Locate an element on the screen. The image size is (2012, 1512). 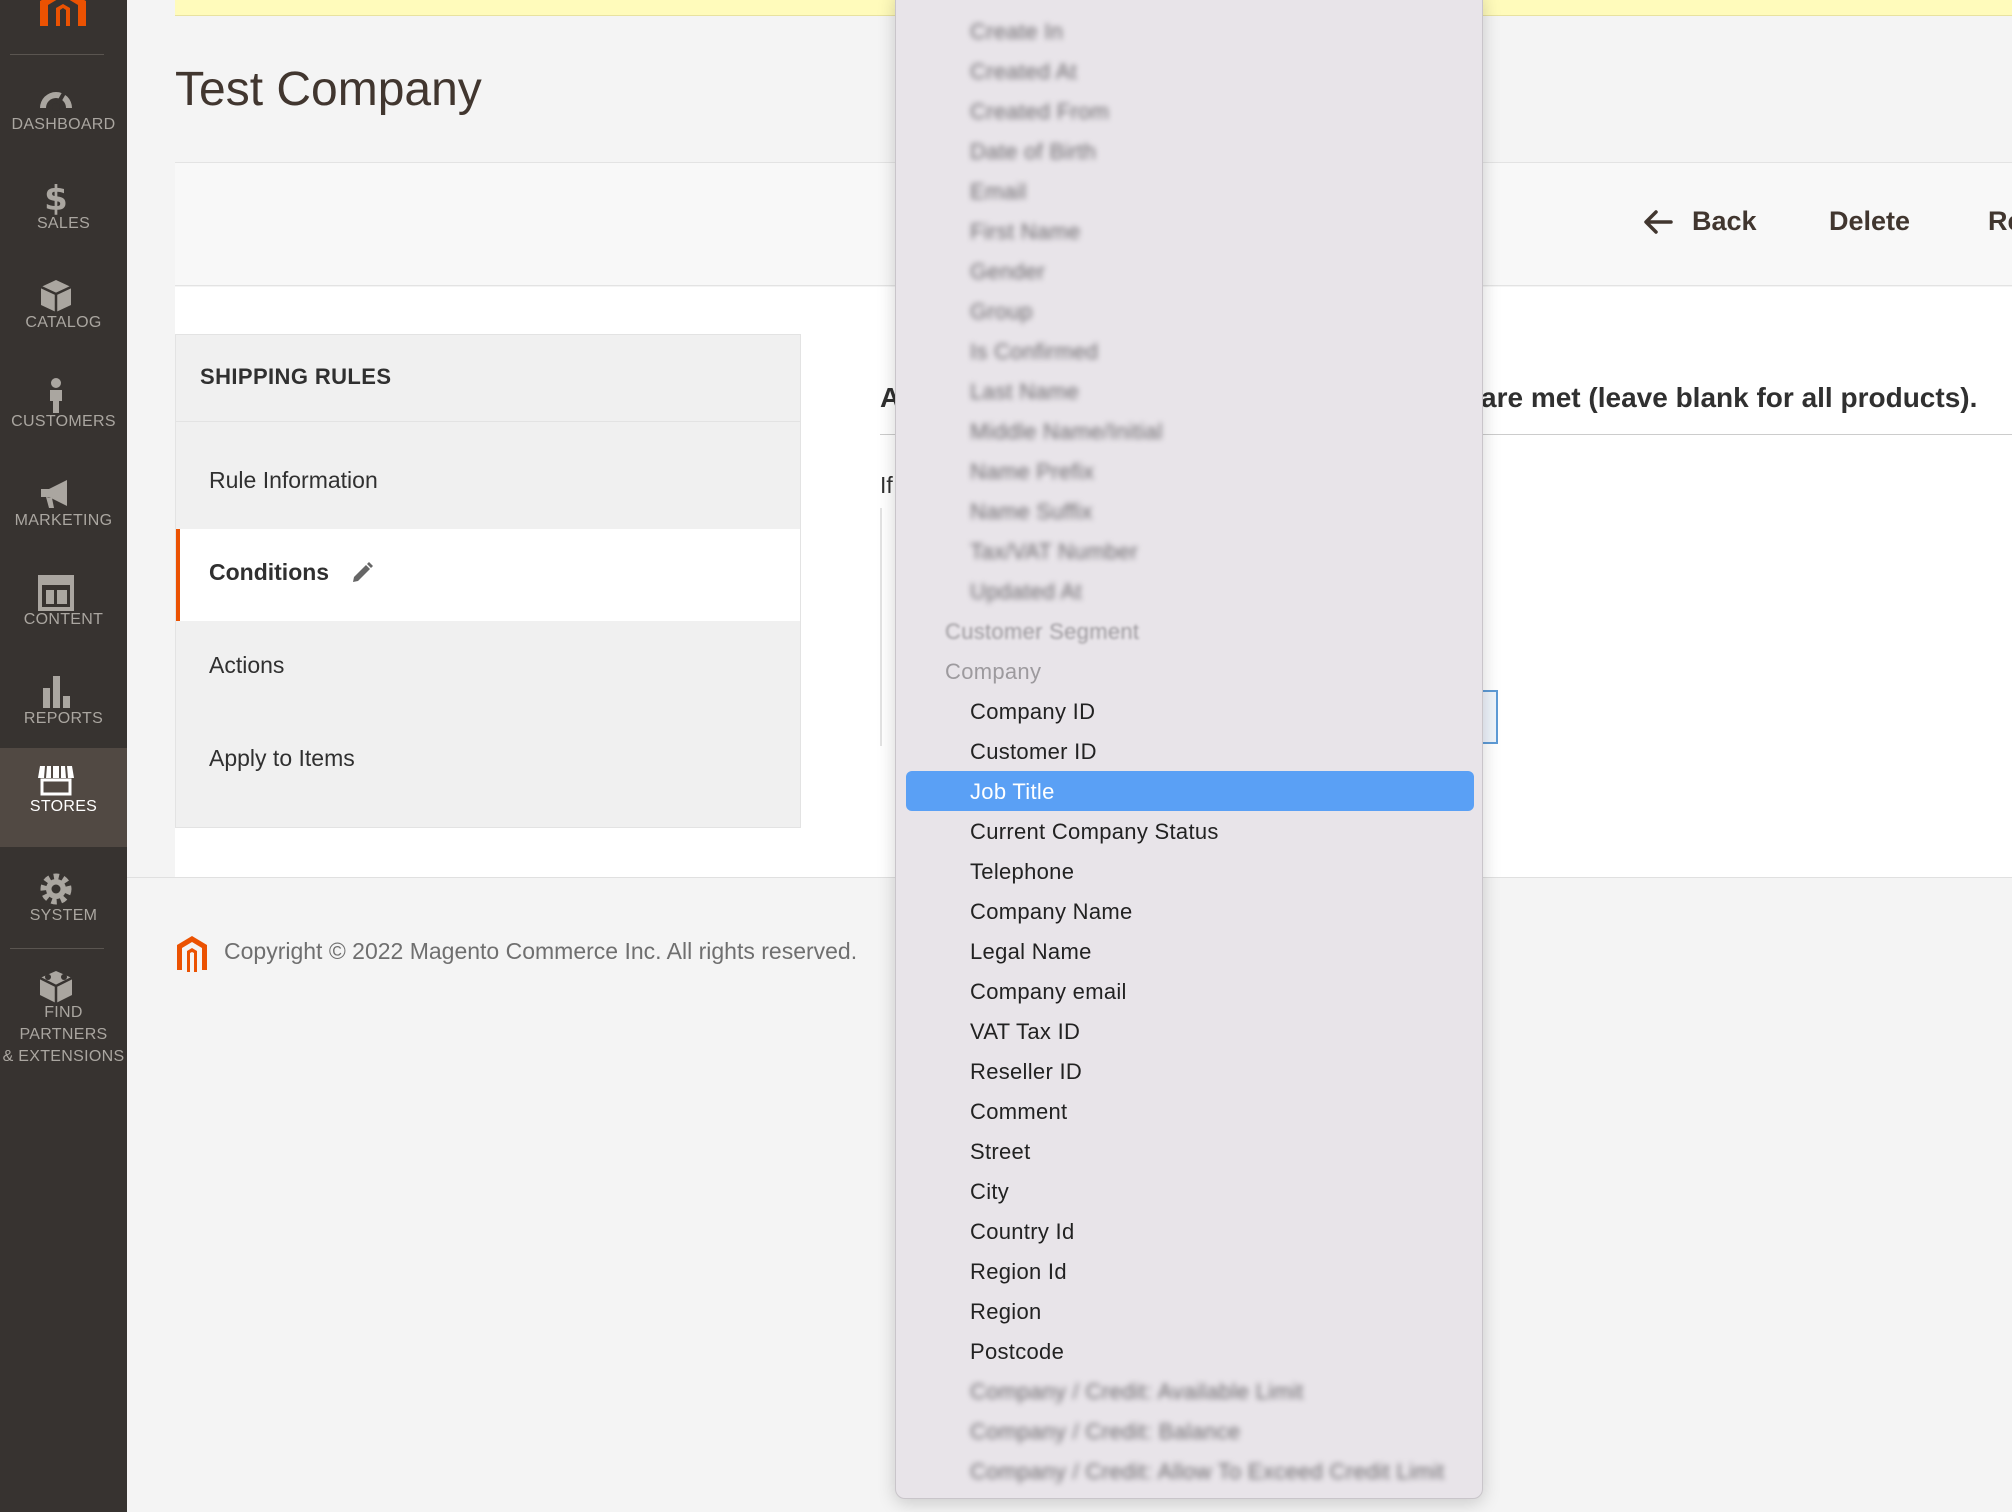
dropdown-option: Company email is located at coordinates (1189, 991).